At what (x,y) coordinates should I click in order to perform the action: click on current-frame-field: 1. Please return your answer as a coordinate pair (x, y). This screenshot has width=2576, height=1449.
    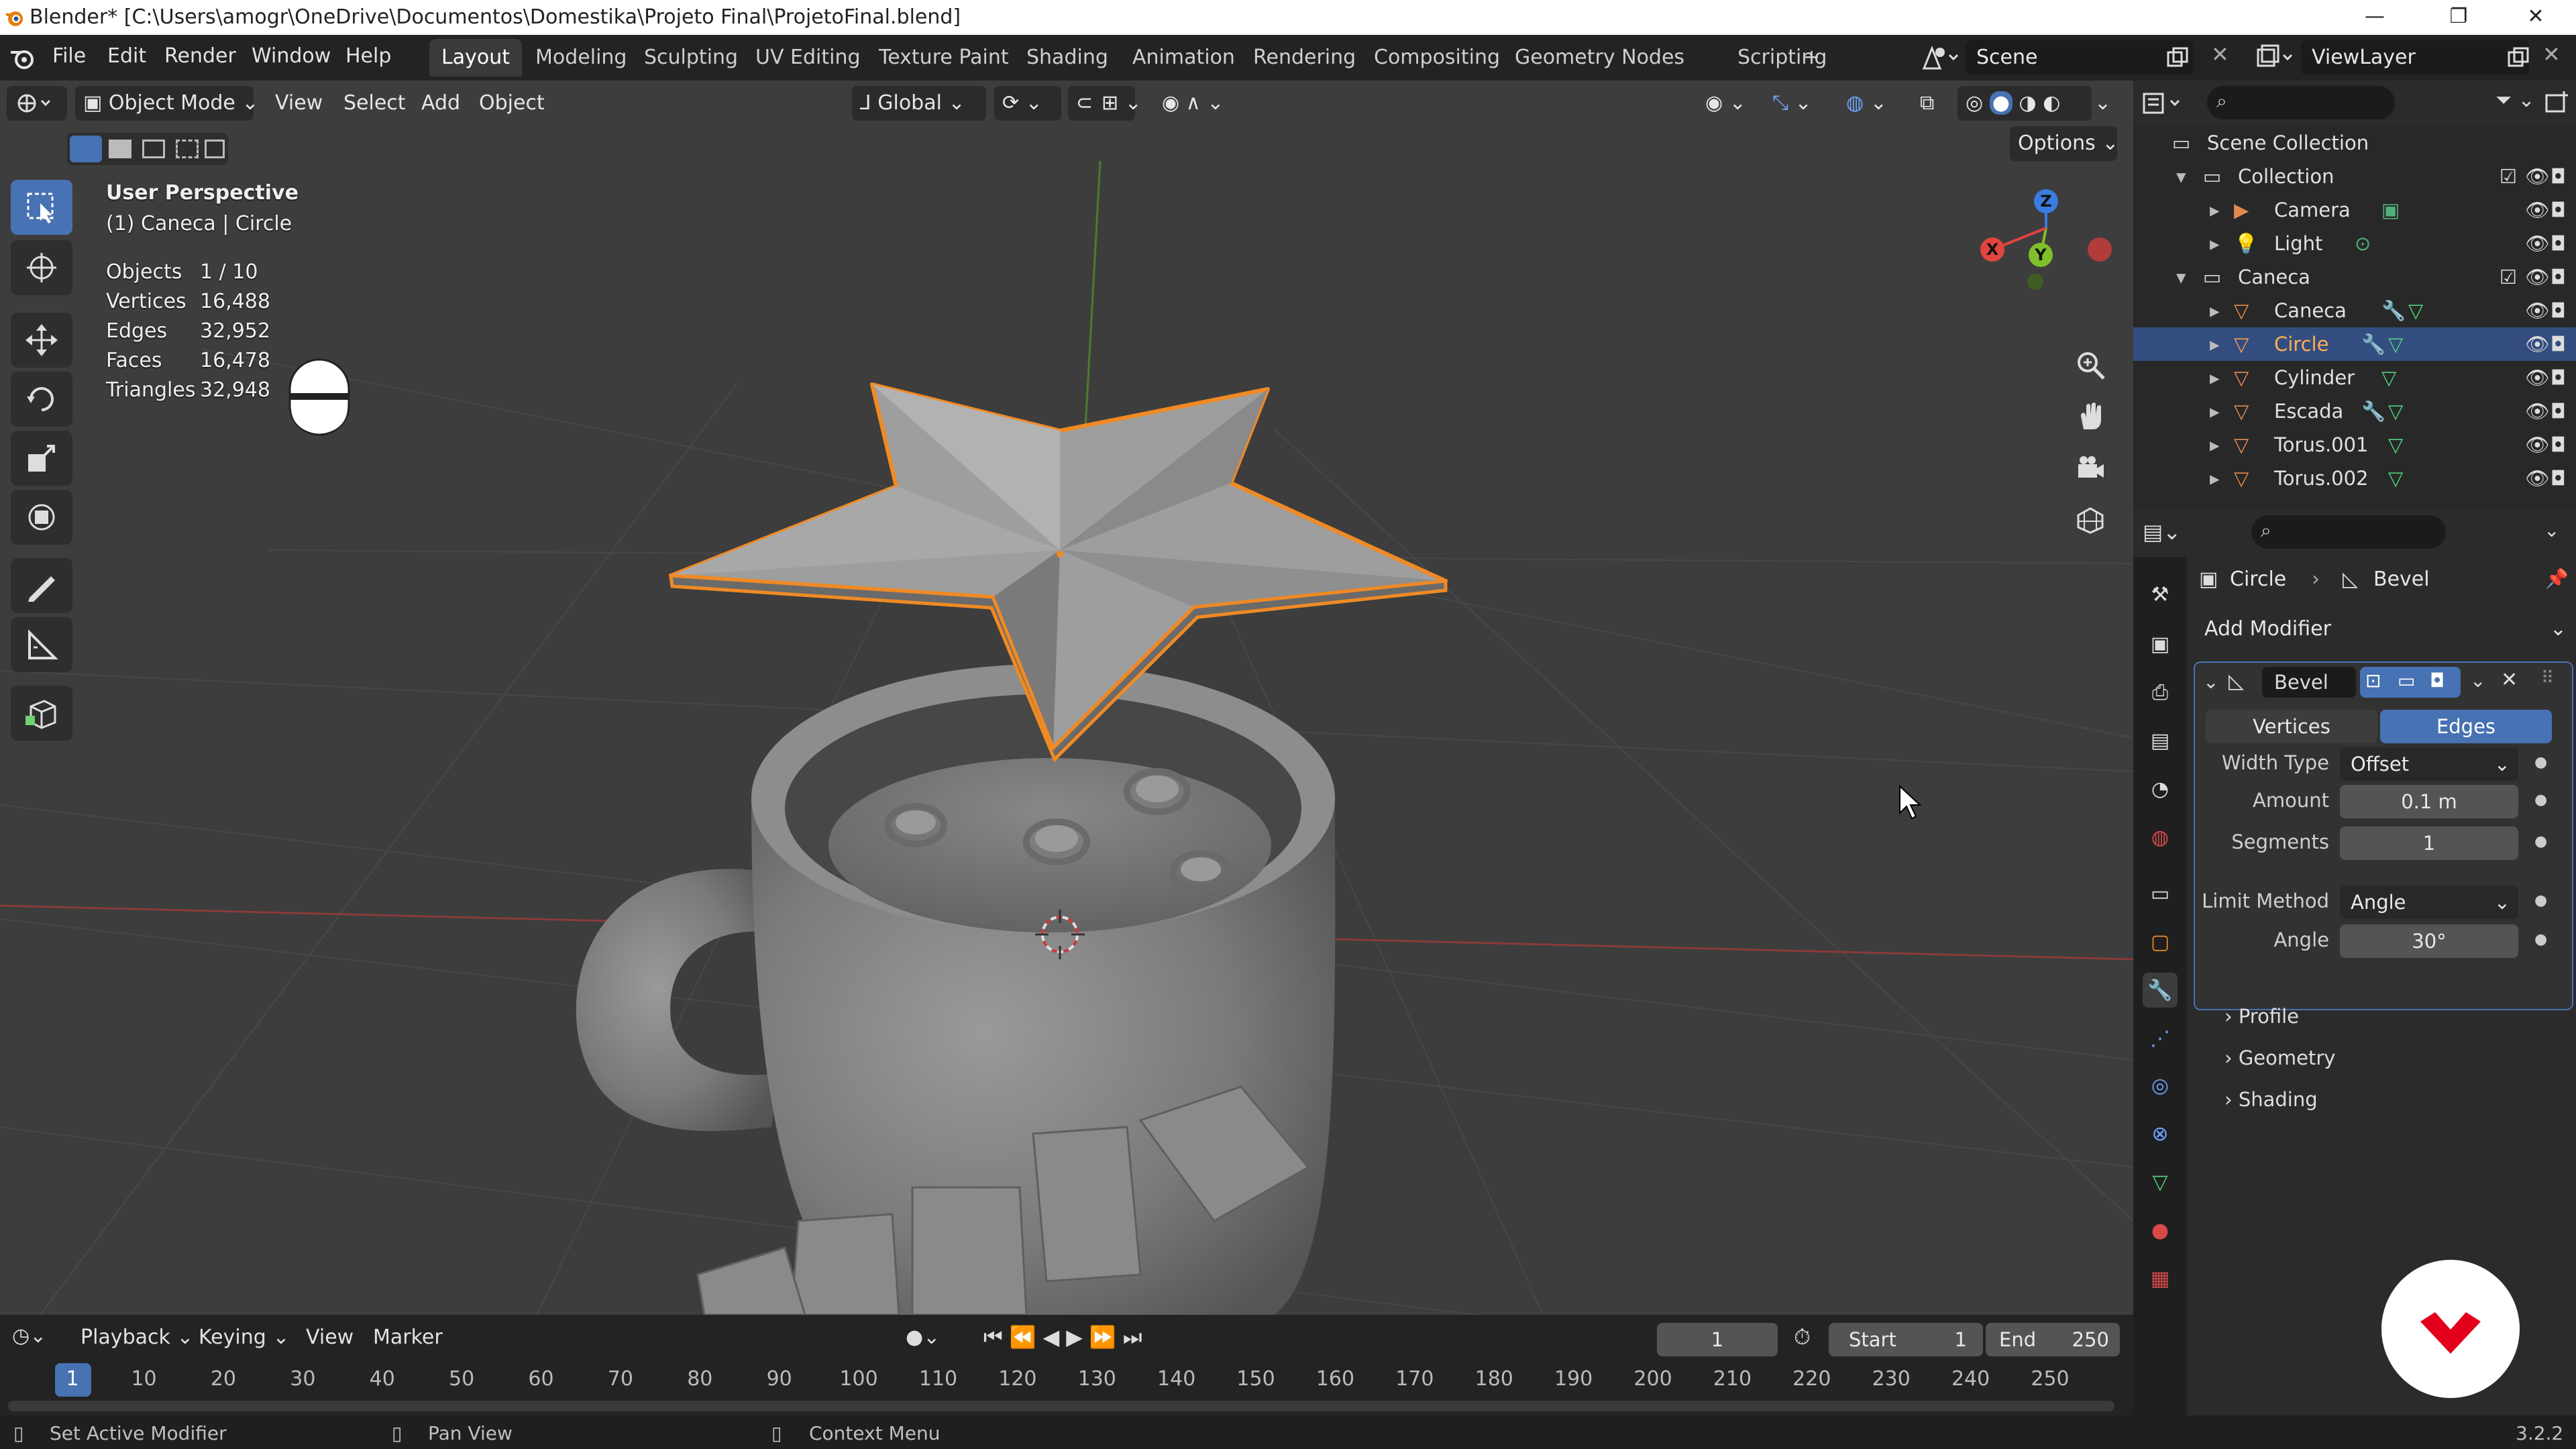
    Looking at the image, I should click on (1717, 1339).